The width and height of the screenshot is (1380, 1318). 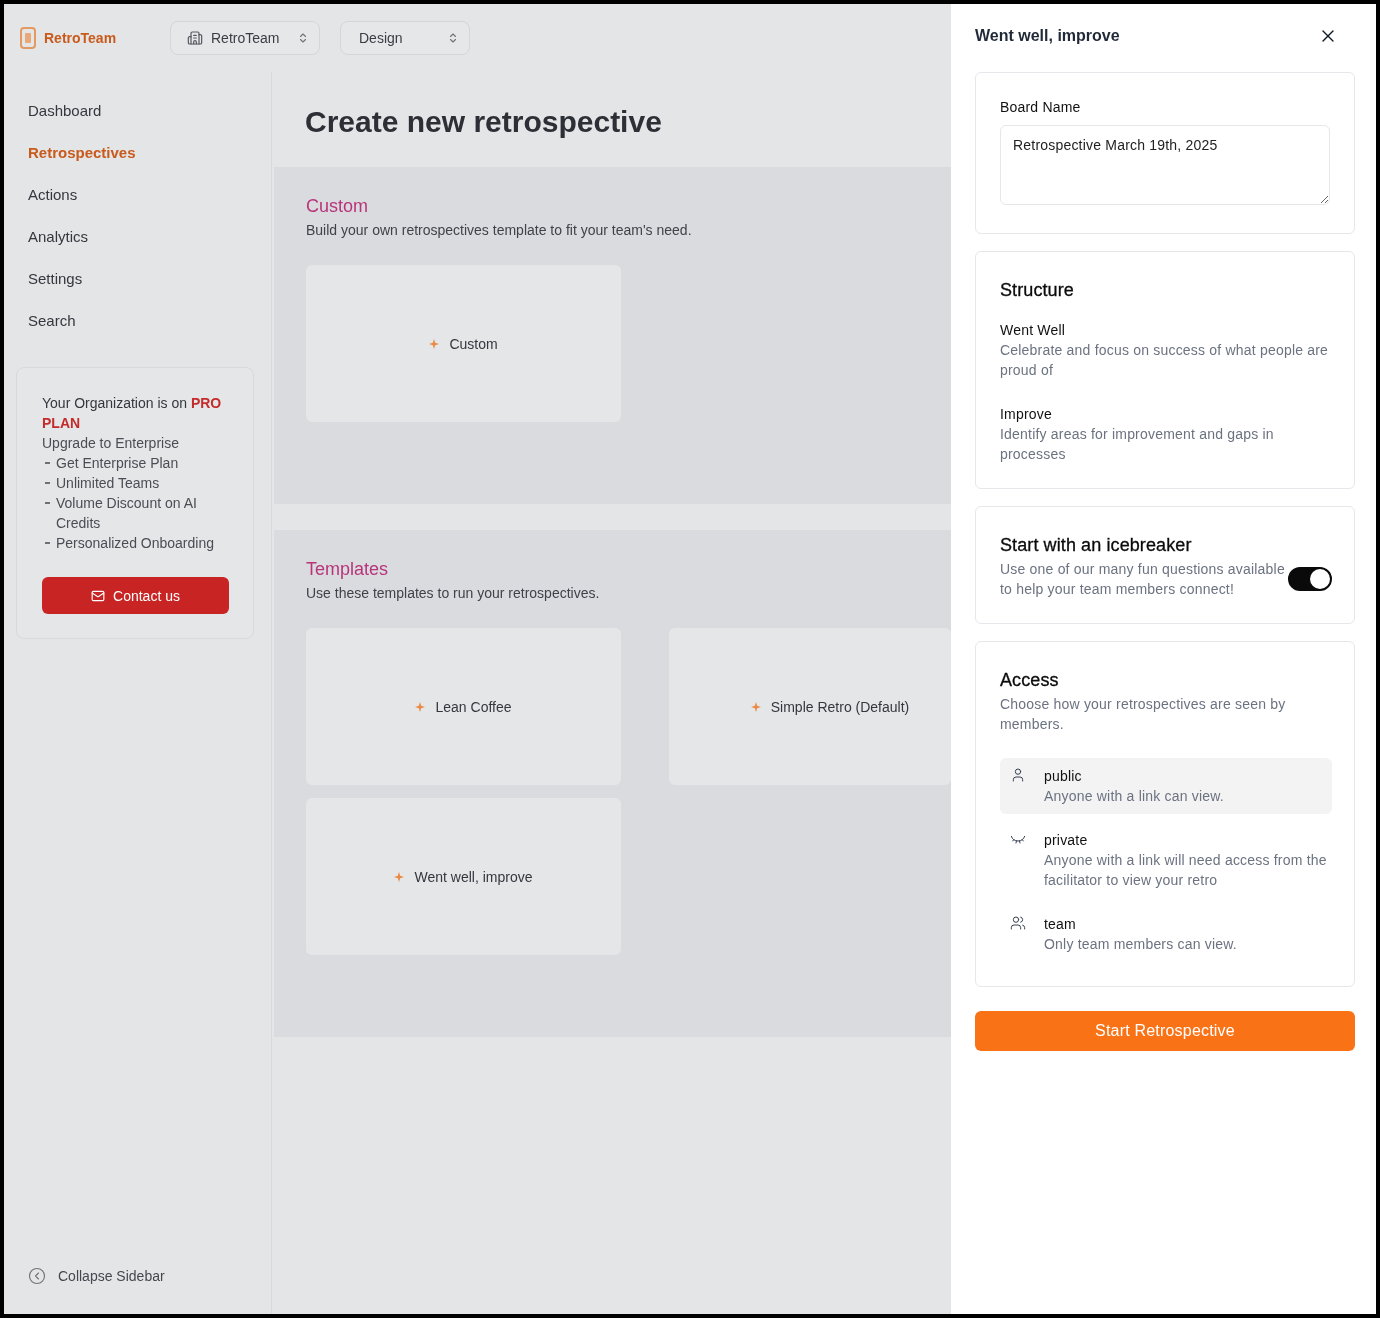 What do you see at coordinates (1047, 36) in the screenshot?
I see `panel-title: Went well, improve` at bounding box center [1047, 36].